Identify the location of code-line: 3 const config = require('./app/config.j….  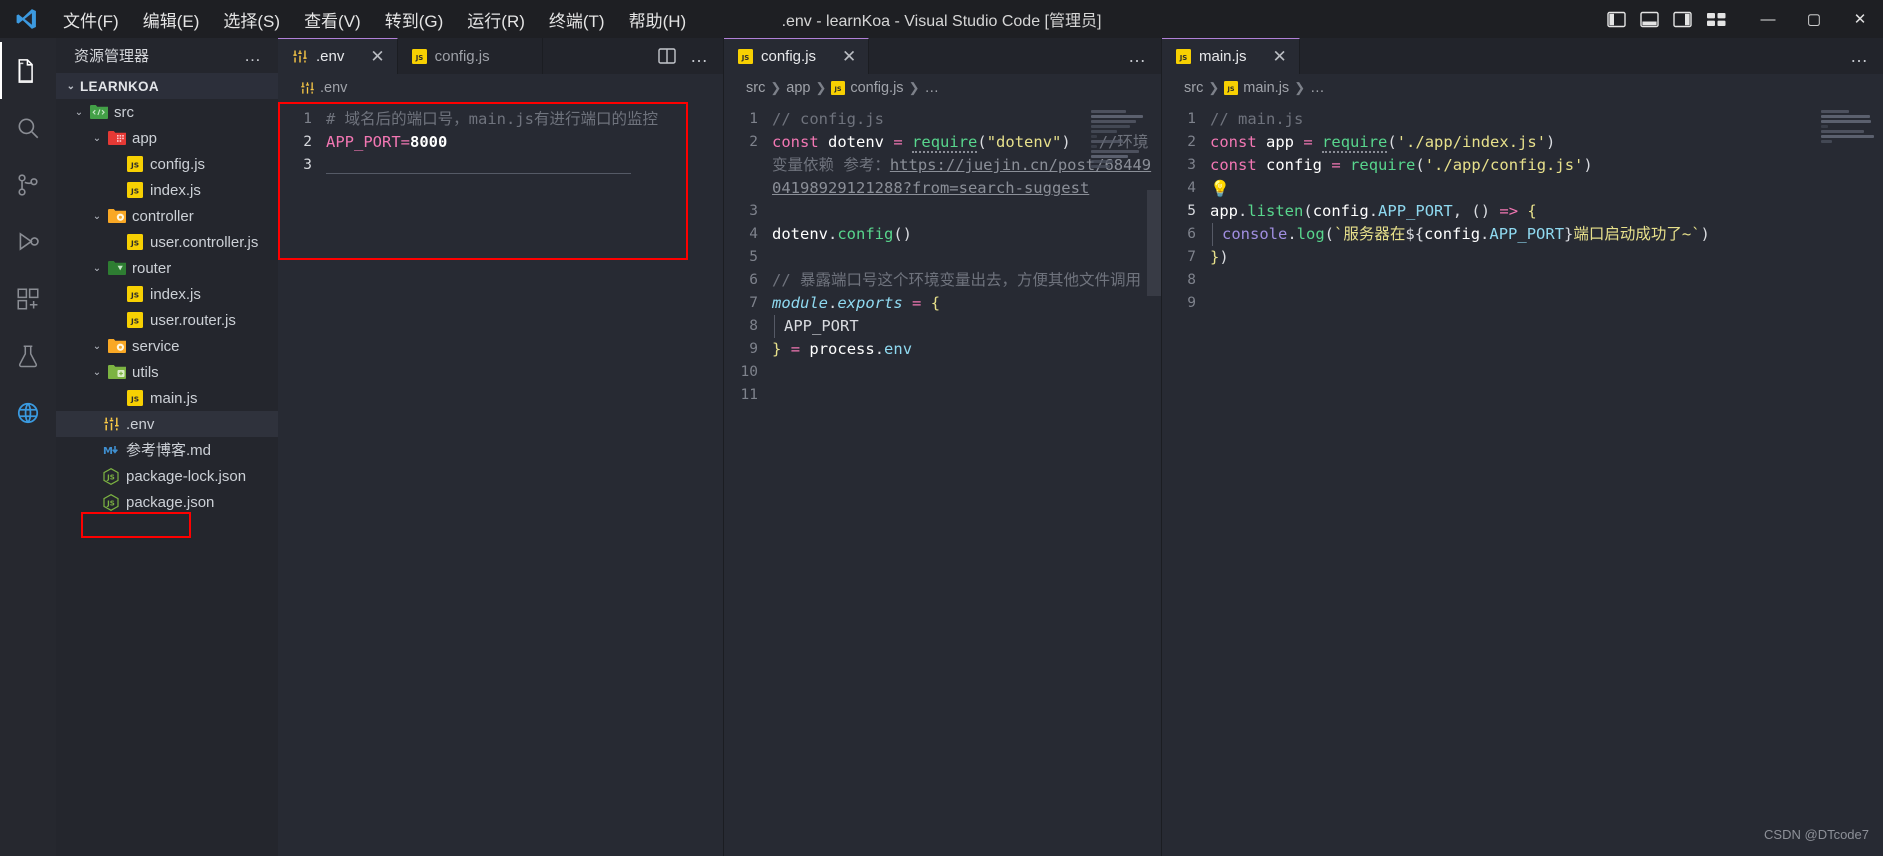
(1522, 165).